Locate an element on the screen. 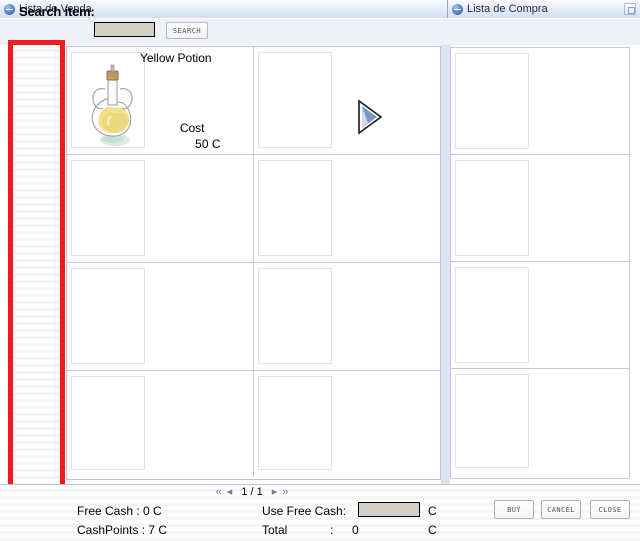 The image size is (640, 541). sidebar-list is located at coordinates (36, 287).